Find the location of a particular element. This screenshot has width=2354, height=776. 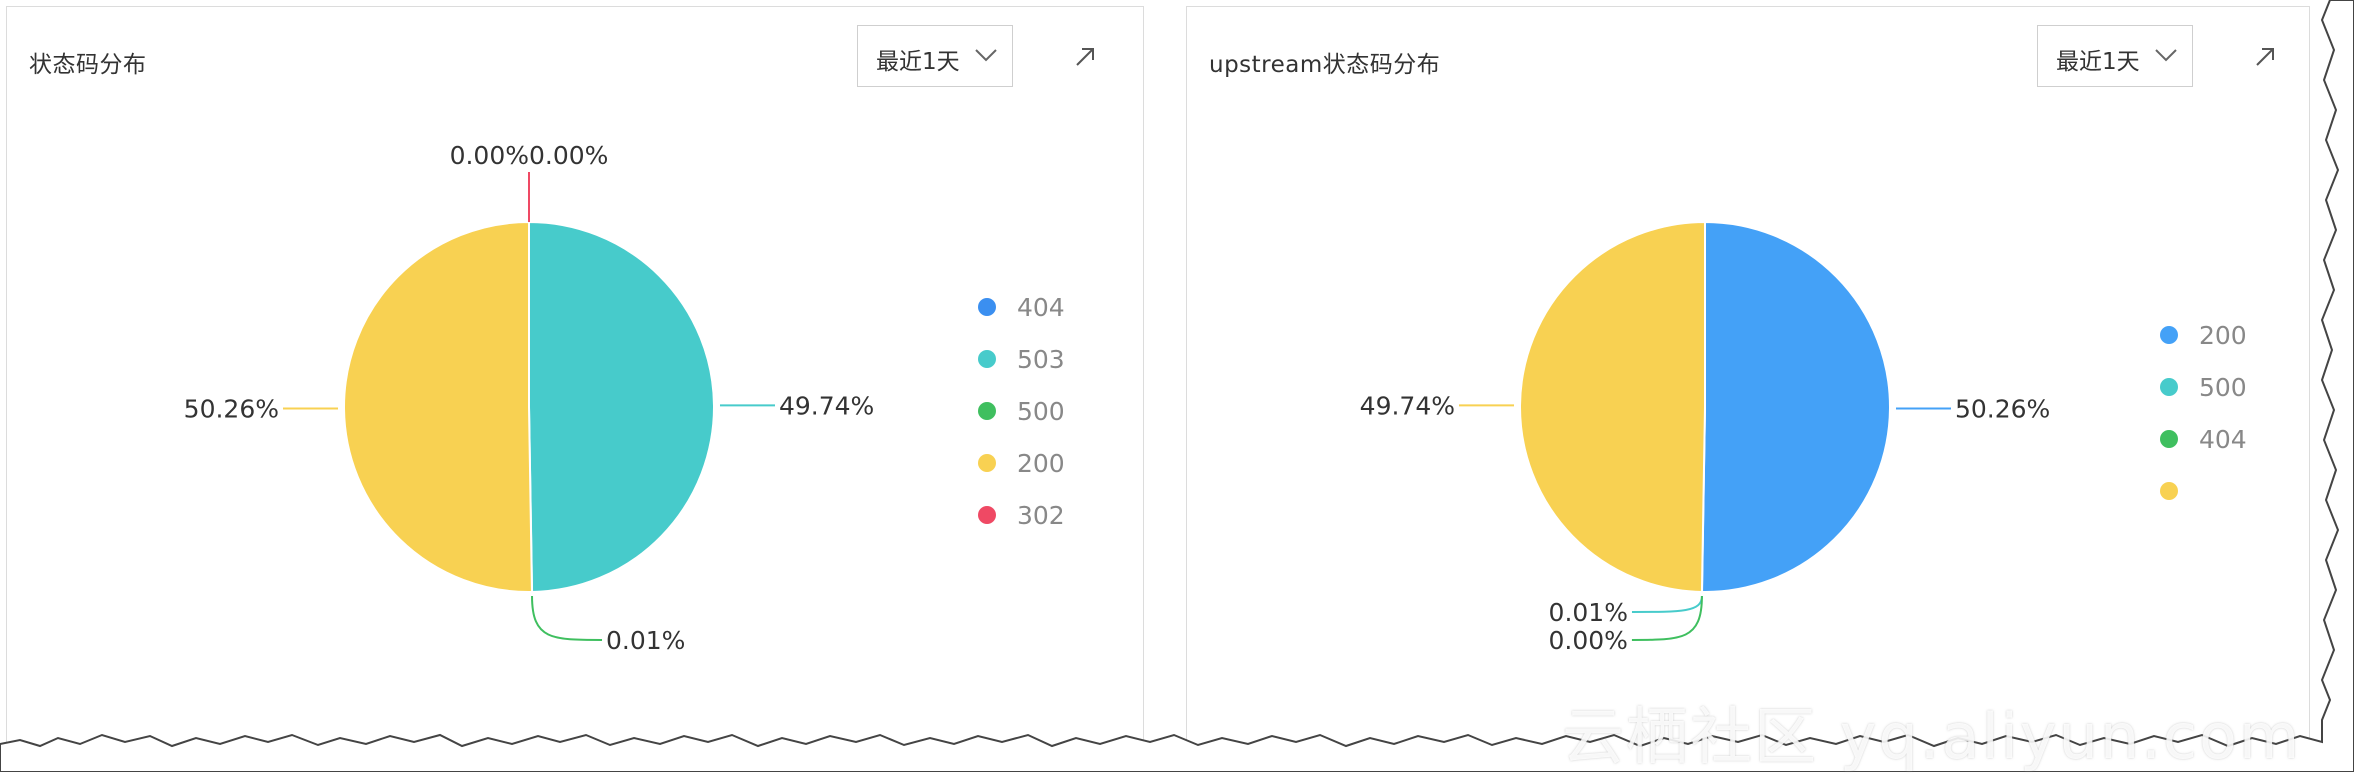

legend-label: 302 is located at coordinates (1041, 515).